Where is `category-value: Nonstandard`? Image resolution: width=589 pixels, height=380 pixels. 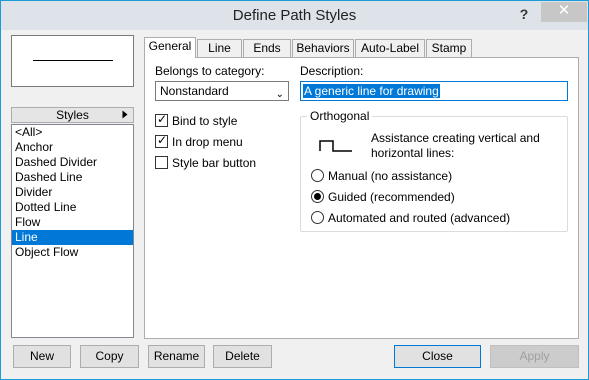
category-value: Nonstandard is located at coordinates (194, 91).